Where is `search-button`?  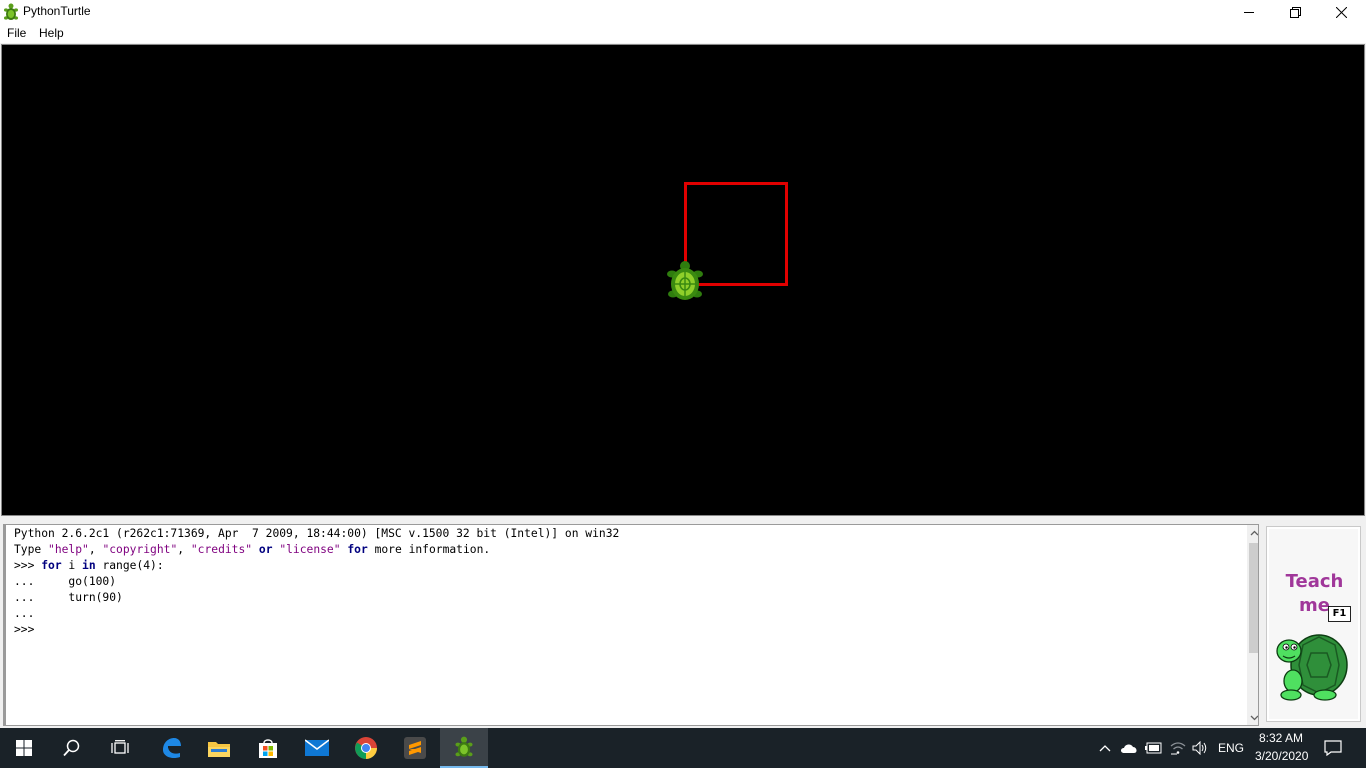 search-button is located at coordinates (72, 748).